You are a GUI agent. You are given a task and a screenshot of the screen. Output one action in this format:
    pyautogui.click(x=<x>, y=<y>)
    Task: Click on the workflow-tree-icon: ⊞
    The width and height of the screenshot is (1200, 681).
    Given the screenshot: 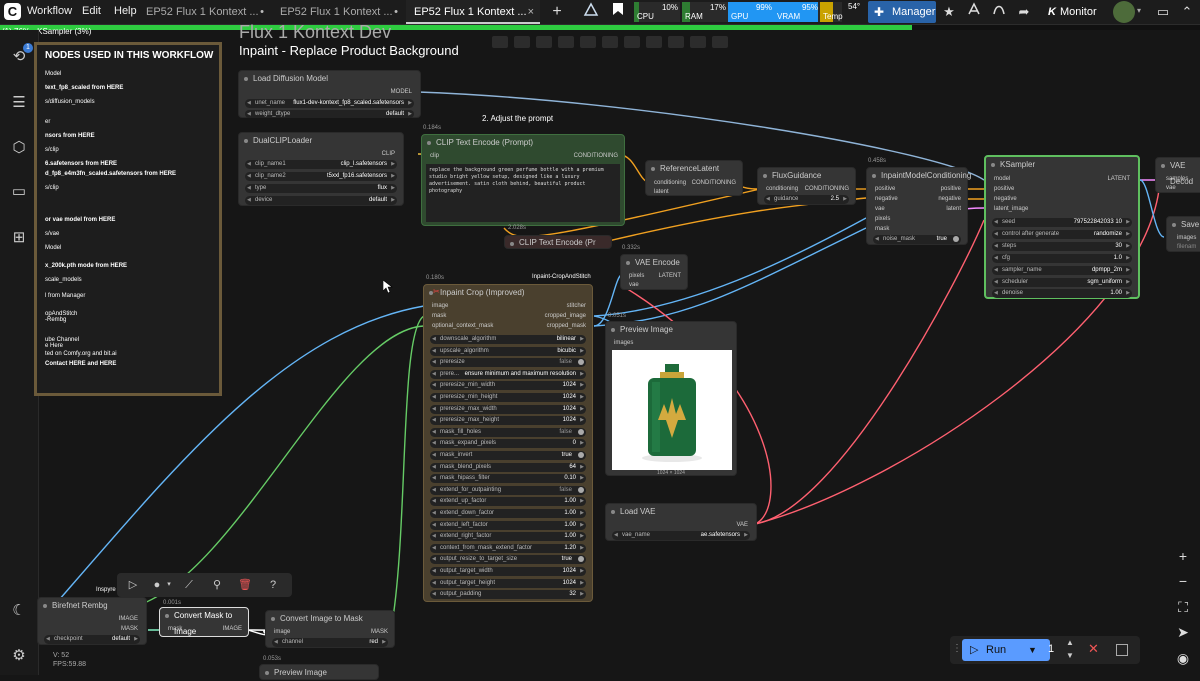 What is the action you would take?
    pyautogui.click(x=19, y=238)
    